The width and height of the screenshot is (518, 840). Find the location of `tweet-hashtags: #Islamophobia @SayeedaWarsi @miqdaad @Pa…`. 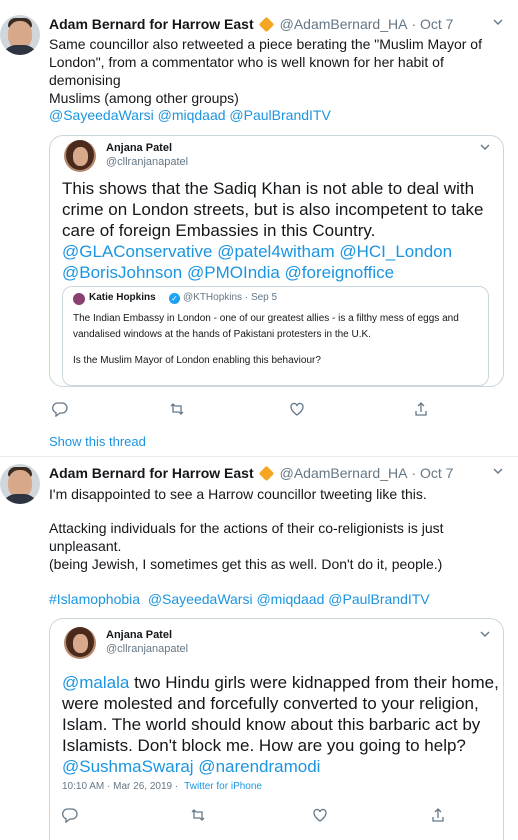

tweet-hashtags: #Islamophobia @SayeedaWarsi @miqdaad @Pa… is located at coordinates (276, 599).